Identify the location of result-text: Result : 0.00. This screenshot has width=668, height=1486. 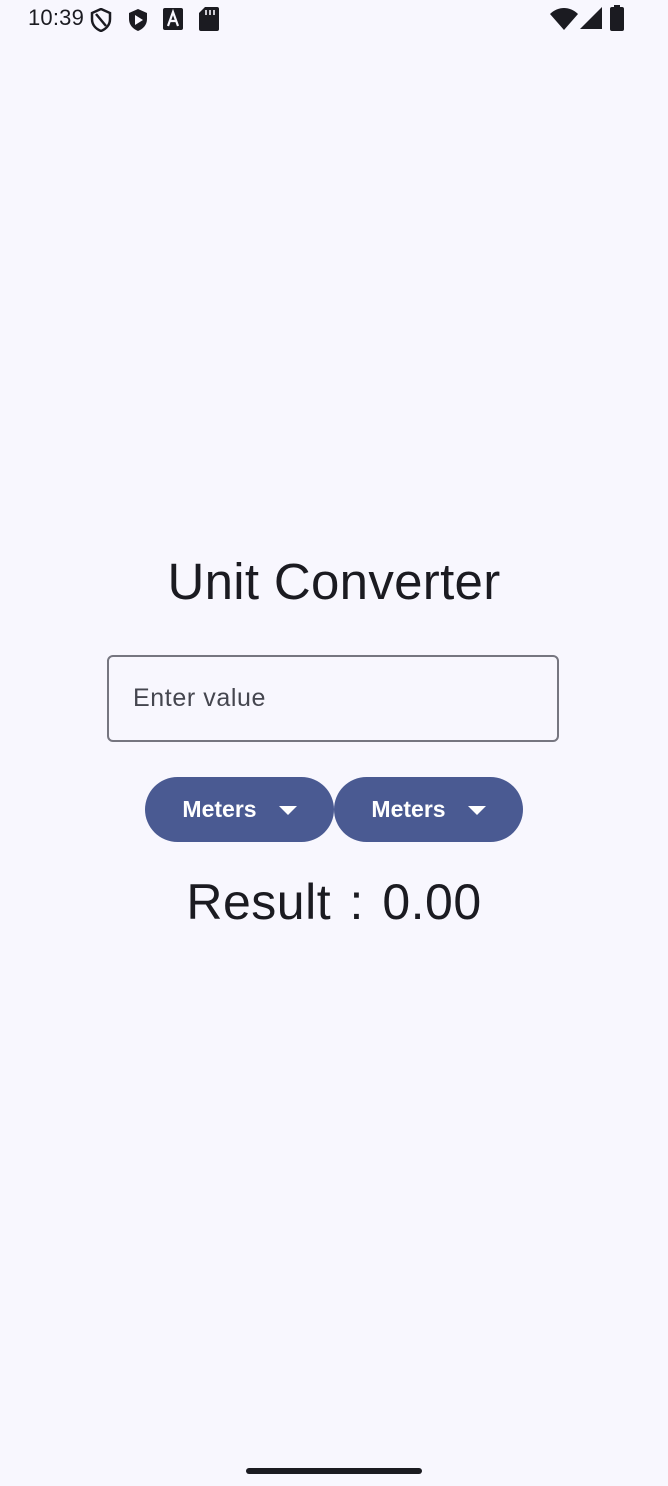
(334, 902).